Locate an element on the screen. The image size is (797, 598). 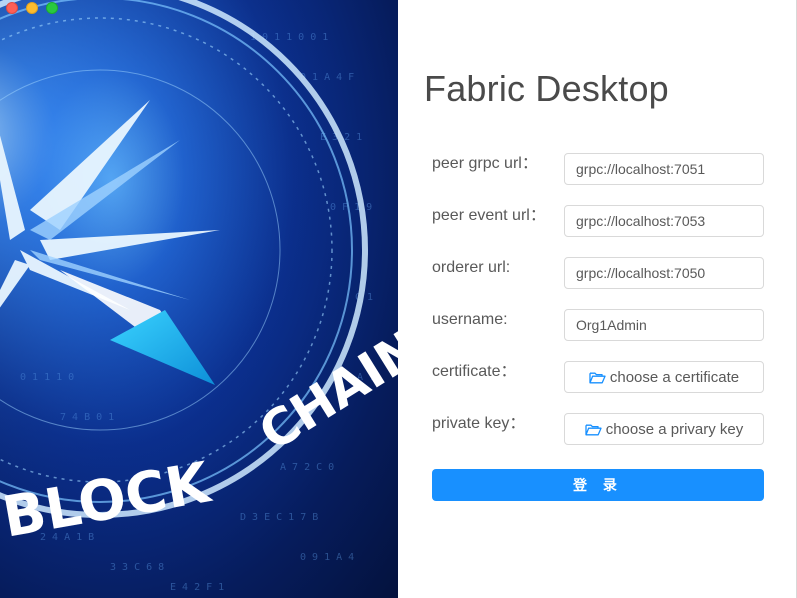
close-window-button is located at coordinates (12, 8).